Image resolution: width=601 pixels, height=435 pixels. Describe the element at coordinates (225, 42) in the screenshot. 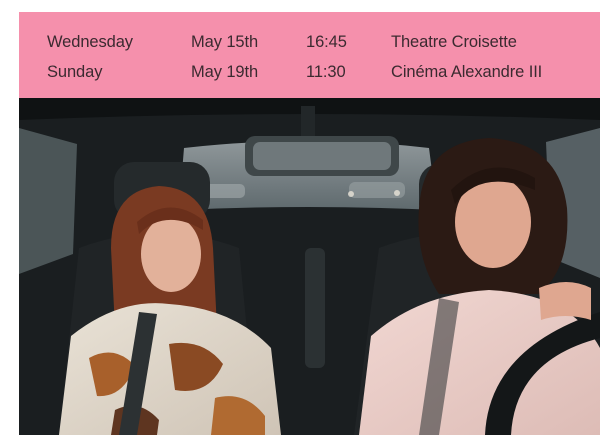

I see `screening-date: May 15th` at that location.